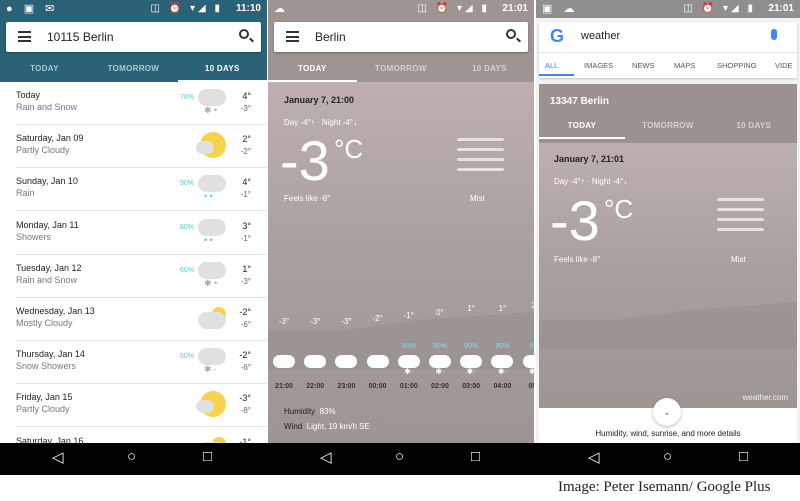 The width and height of the screenshot is (800, 501). What do you see at coordinates (556, 75) in the screenshot?
I see `active-tab-indicator` at bounding box center [556, 75].